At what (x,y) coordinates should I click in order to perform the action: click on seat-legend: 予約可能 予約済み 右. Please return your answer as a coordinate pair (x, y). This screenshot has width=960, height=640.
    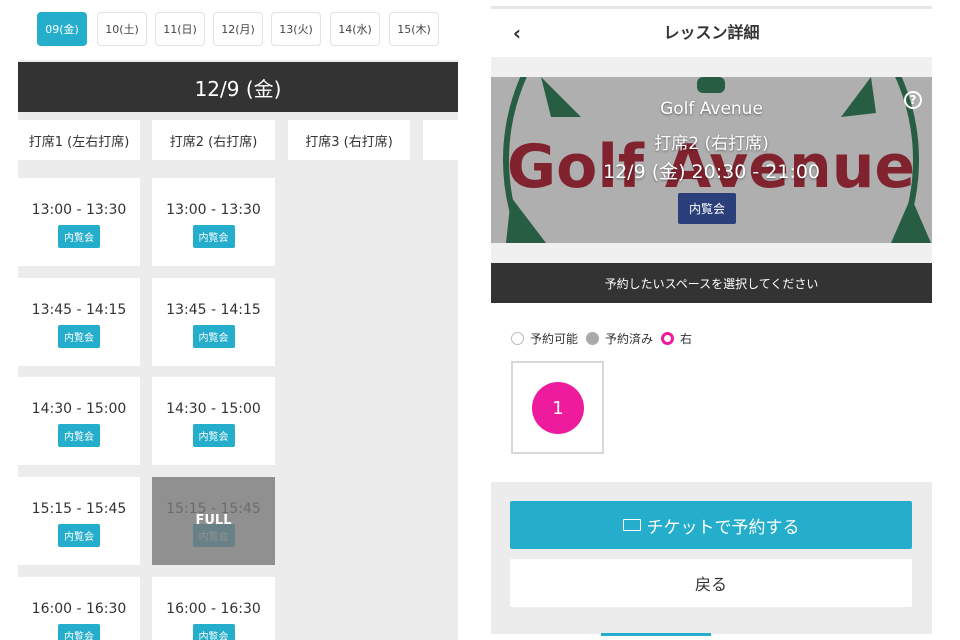
    Looking at the image, I should click on (605, 338).